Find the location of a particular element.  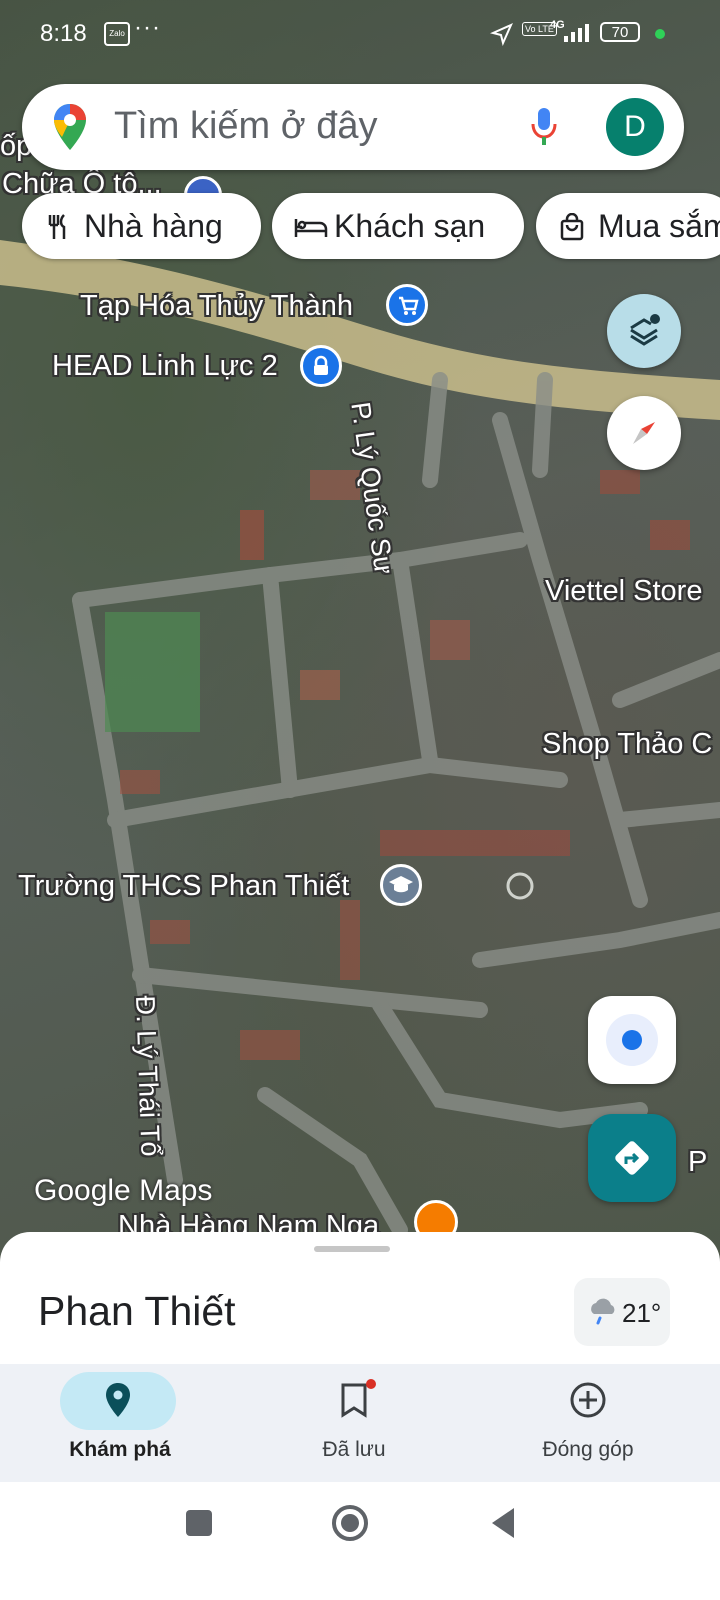

map-label-tap-hoa: Tạp Hóa Thủy Thành is located at coordinates (216, 306).